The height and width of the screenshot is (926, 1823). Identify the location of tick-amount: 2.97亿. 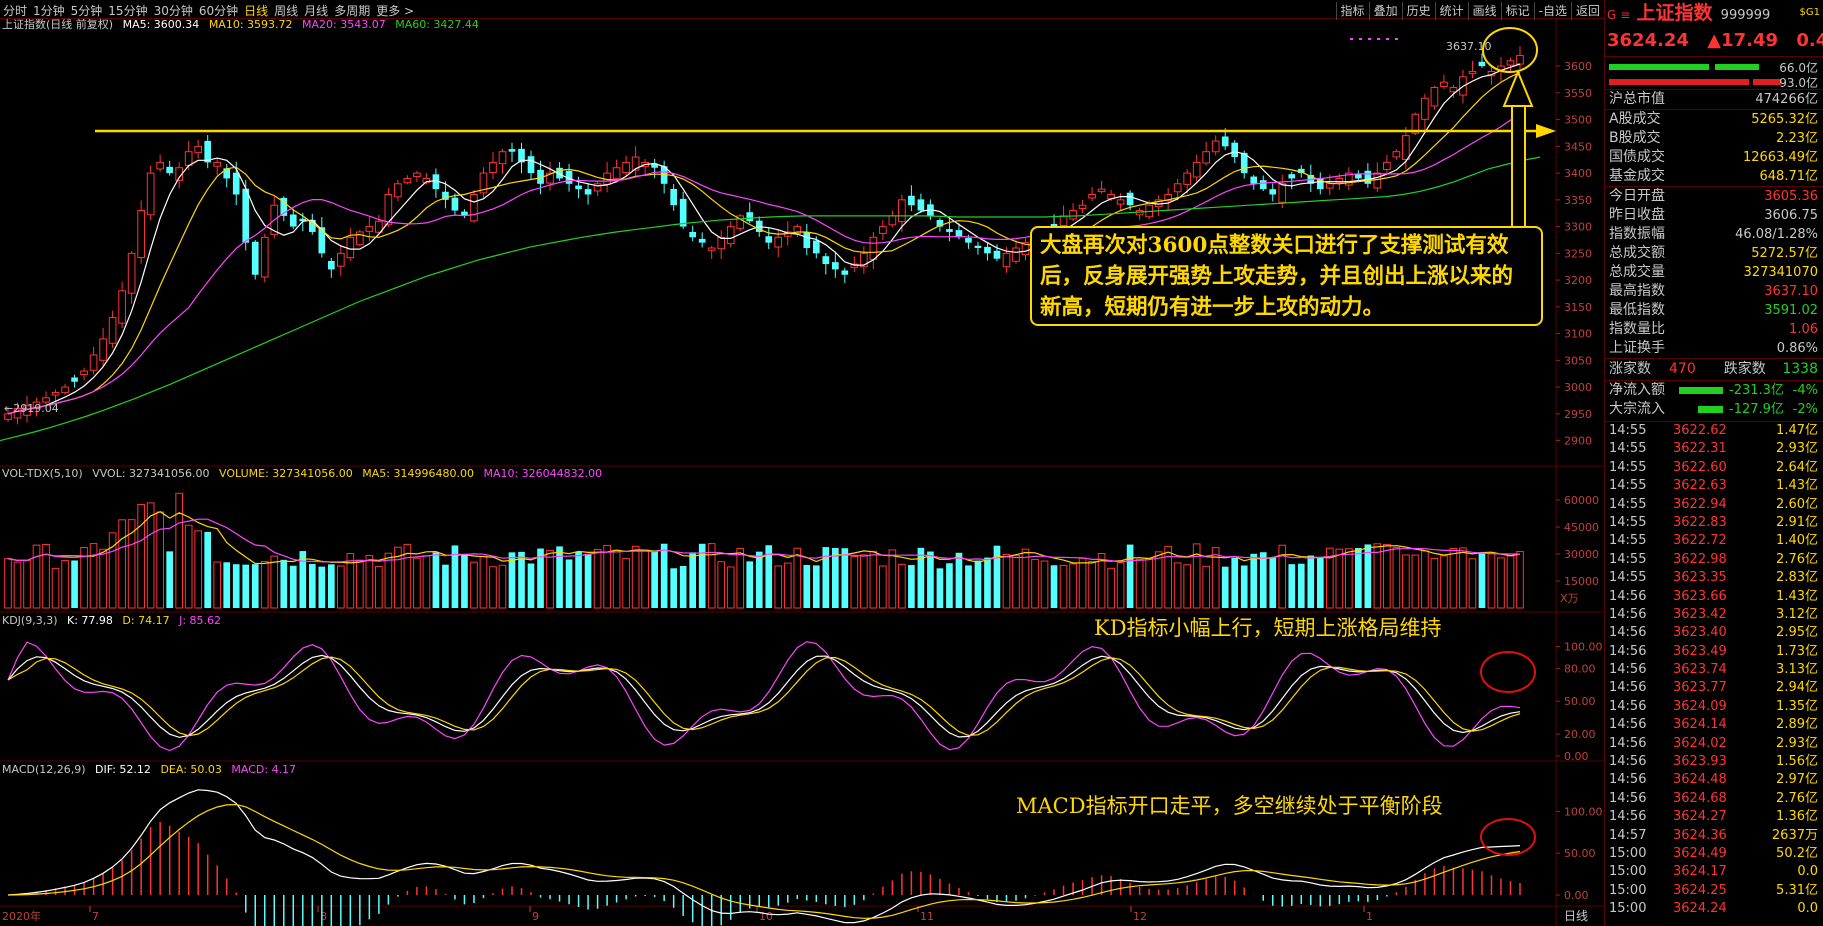
(1797, 780).